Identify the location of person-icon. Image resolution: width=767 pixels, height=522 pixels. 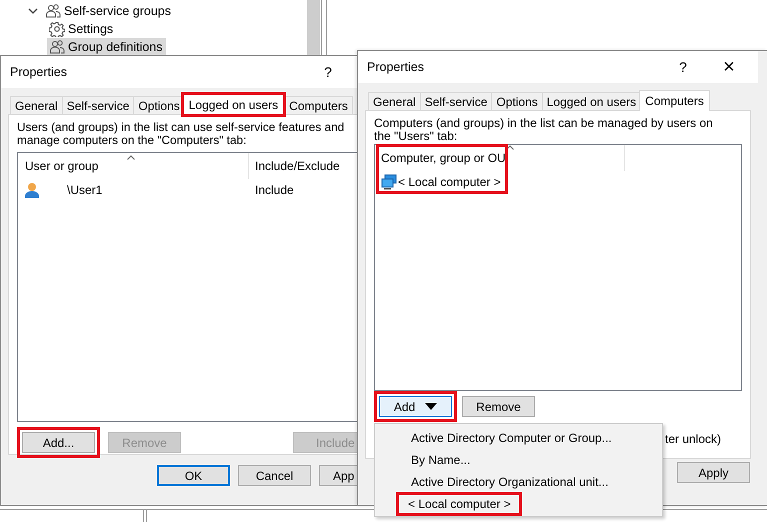
(32, 190).